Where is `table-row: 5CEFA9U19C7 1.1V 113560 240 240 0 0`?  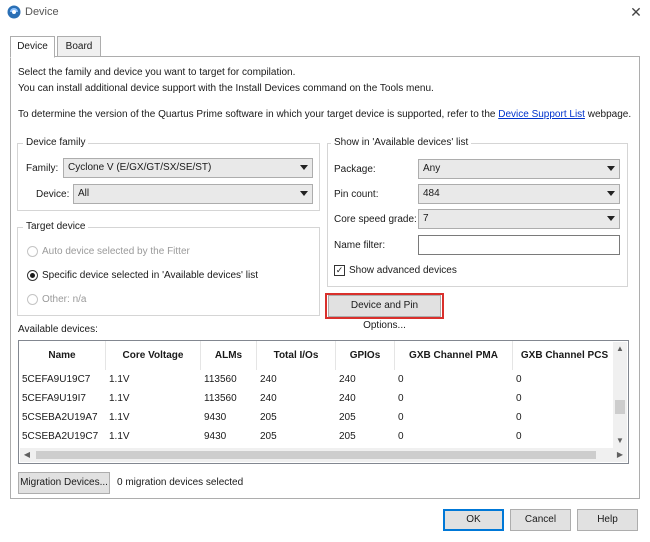
table-row: 5CEFA9U19C7 1.1V 113560 240 240 0 0 is located at coordinates (317, 379).